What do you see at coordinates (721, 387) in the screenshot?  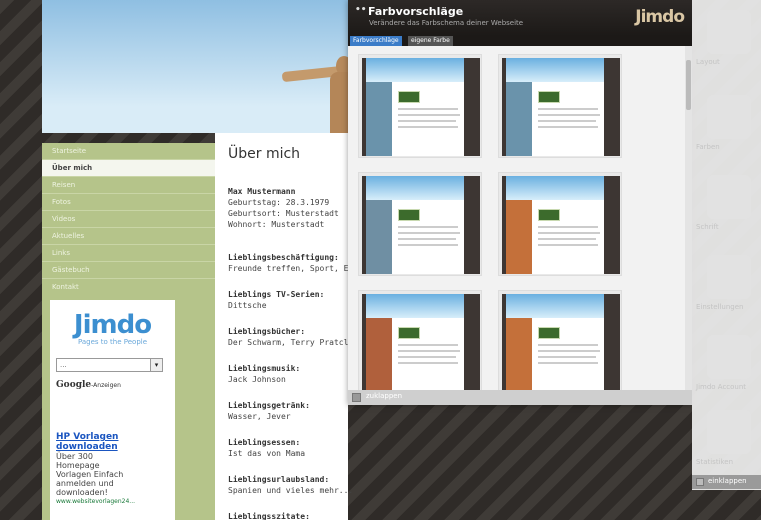 I see `toolbar-label: Jimdo Account` at bounding box center [721, 387].